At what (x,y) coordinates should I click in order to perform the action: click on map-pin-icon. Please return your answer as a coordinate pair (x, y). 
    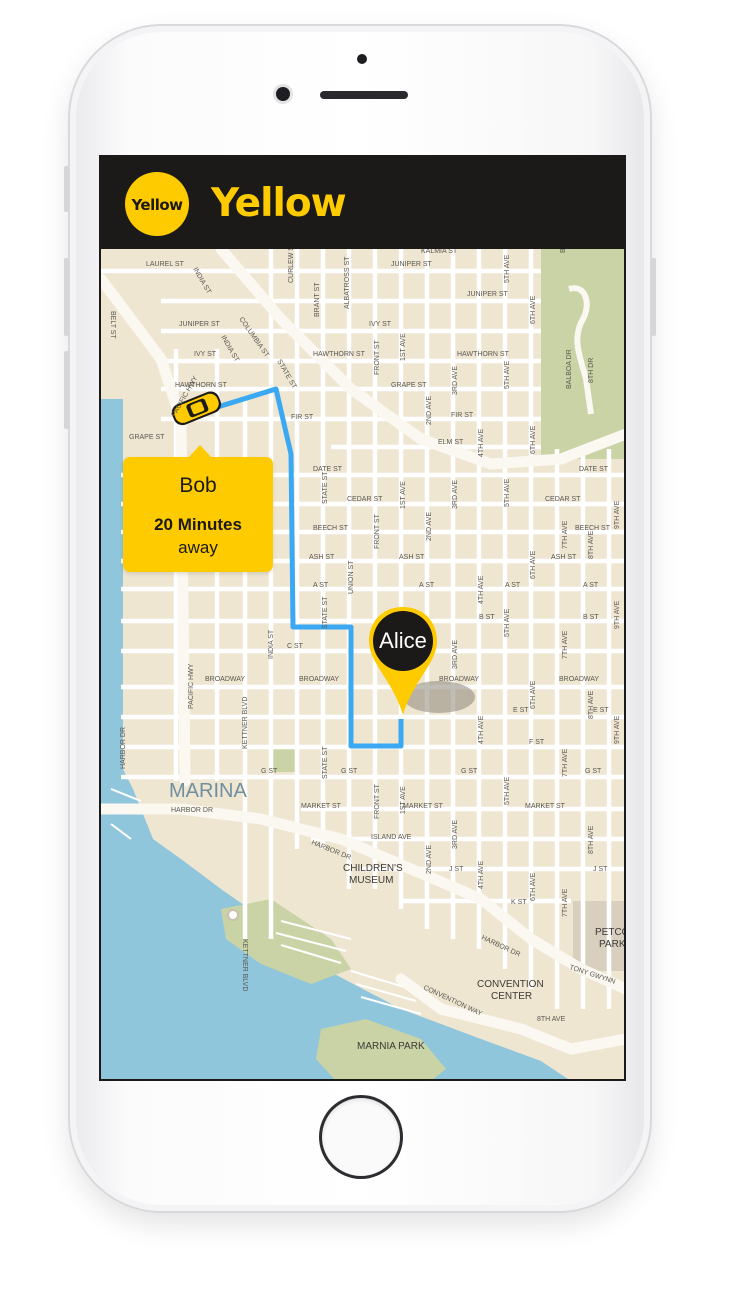
    Looking at the image, I should click on (403, 661).